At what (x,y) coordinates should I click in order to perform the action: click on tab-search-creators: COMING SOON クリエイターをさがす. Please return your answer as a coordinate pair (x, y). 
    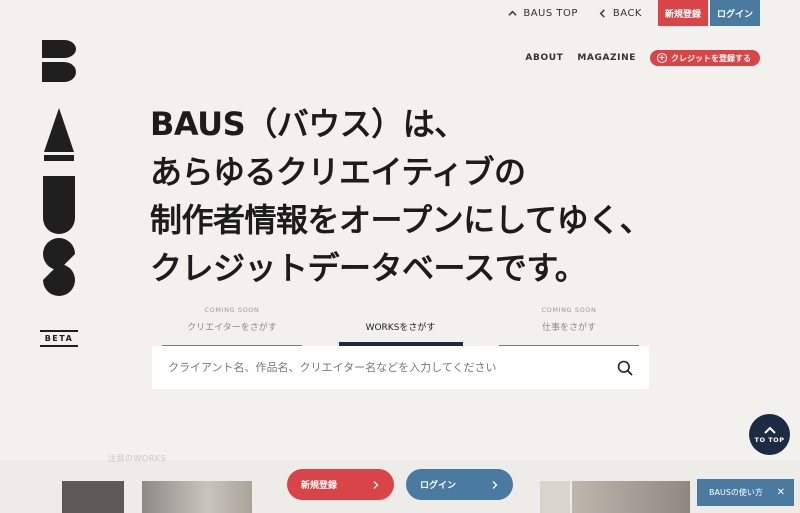
    Looking at the image, I should click on (232, 326).